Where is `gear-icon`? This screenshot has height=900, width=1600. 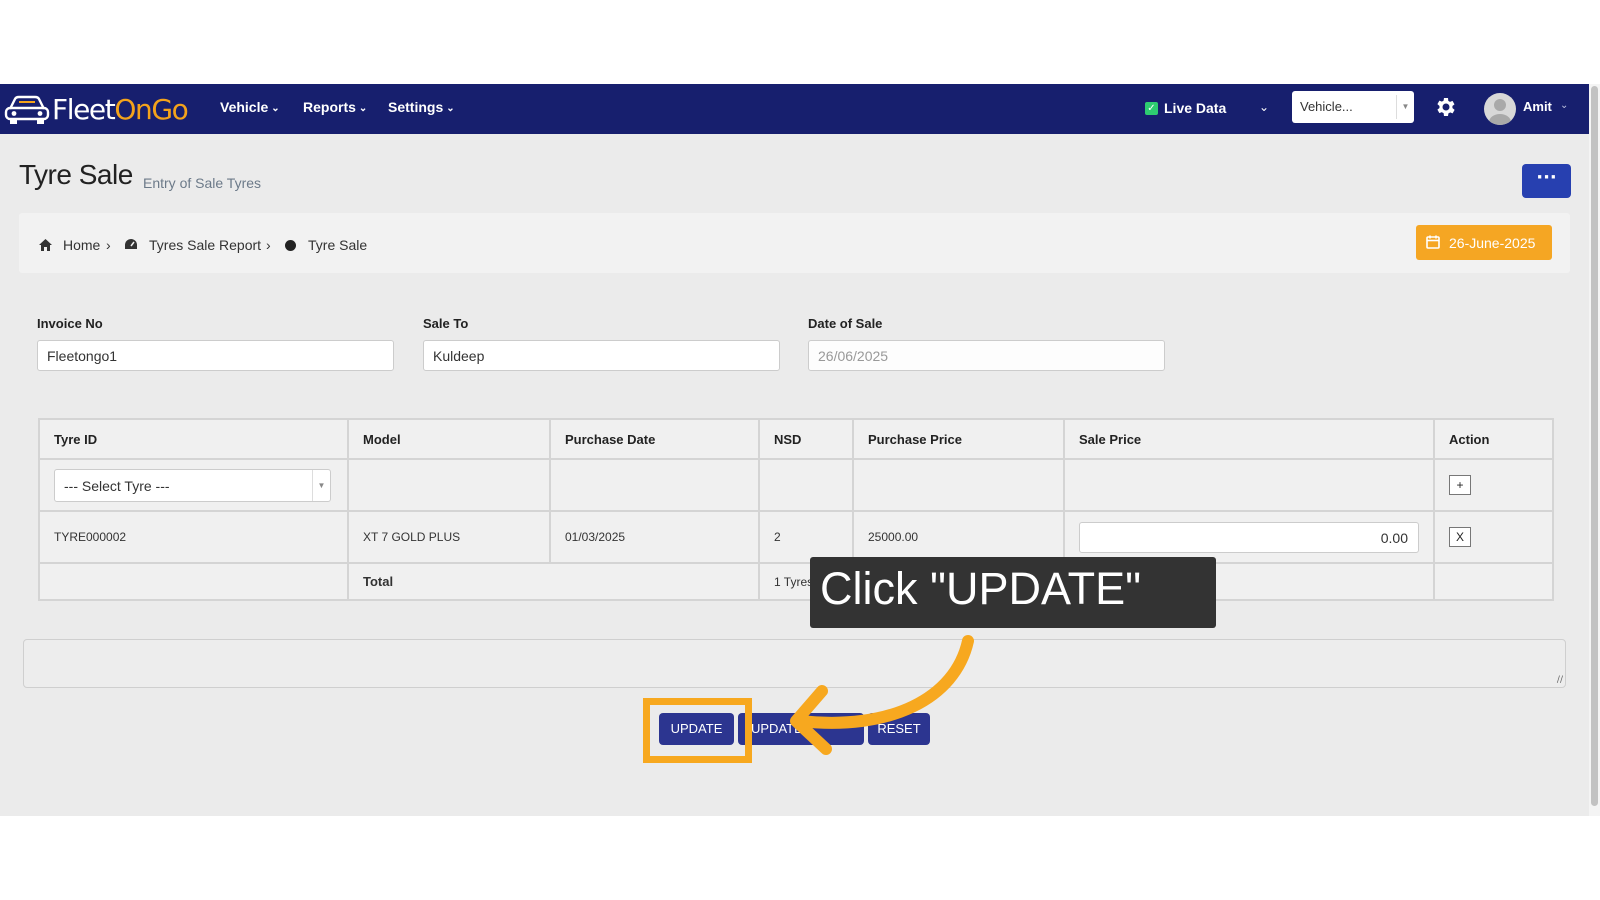
gear-icon is located at coordinates (1445, 107).